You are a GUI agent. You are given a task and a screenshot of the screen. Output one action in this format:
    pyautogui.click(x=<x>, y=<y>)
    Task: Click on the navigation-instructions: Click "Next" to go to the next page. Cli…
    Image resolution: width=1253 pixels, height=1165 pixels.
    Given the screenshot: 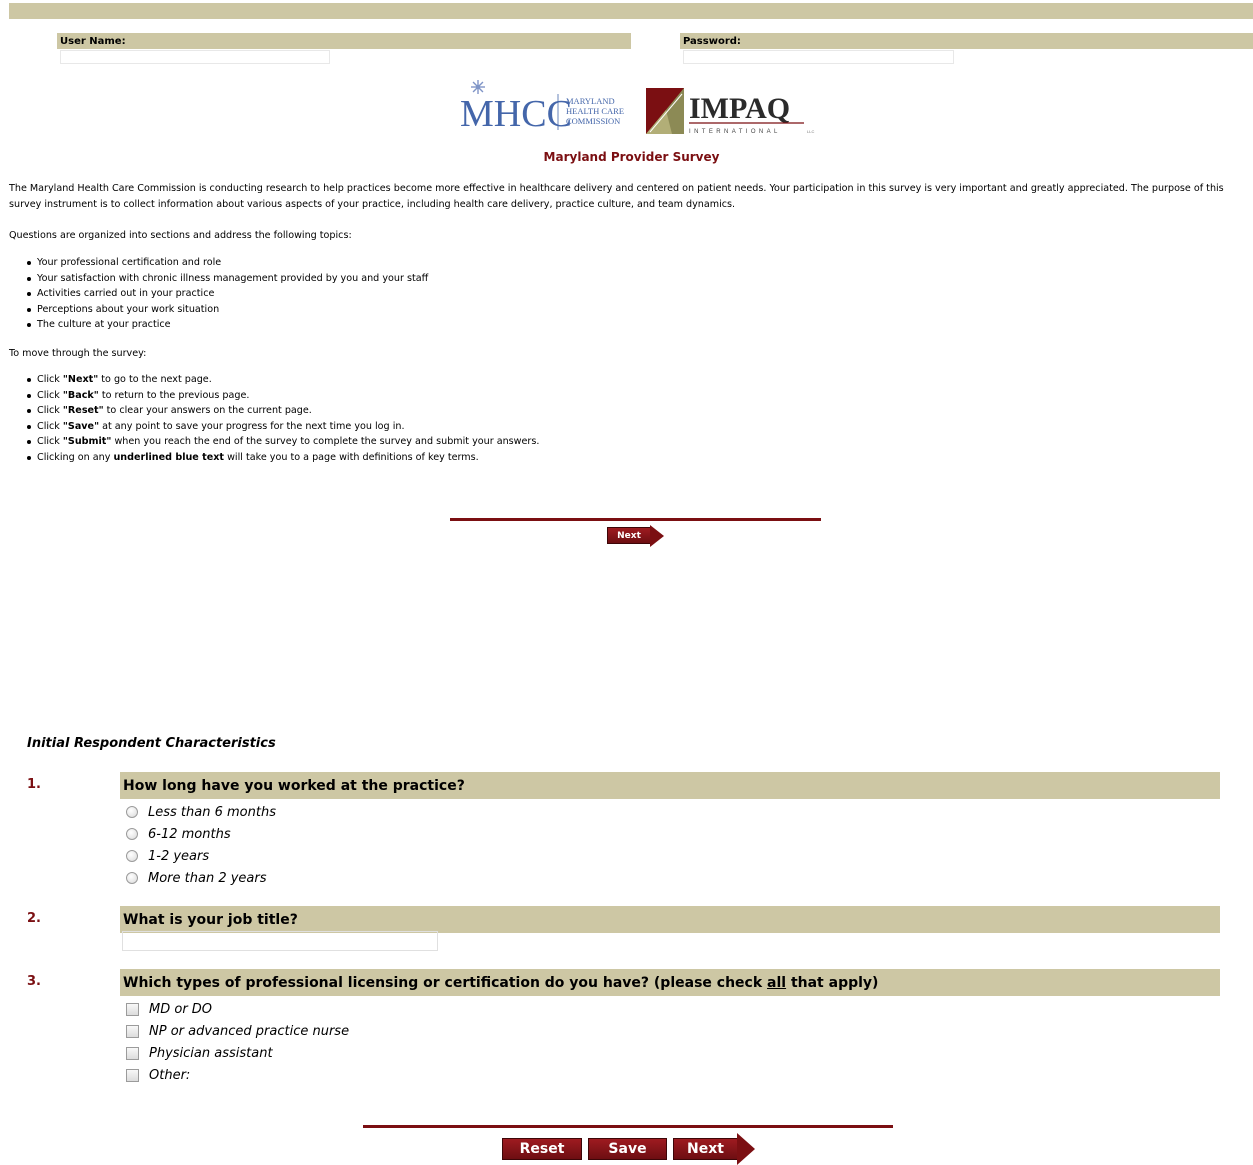 What is the action you would take?
    pyautogui.click(x=283, y=419)
    